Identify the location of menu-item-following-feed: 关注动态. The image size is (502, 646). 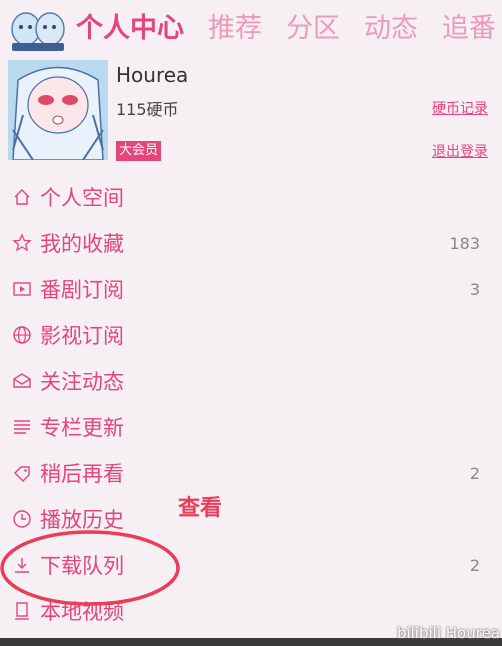
(251, 381).